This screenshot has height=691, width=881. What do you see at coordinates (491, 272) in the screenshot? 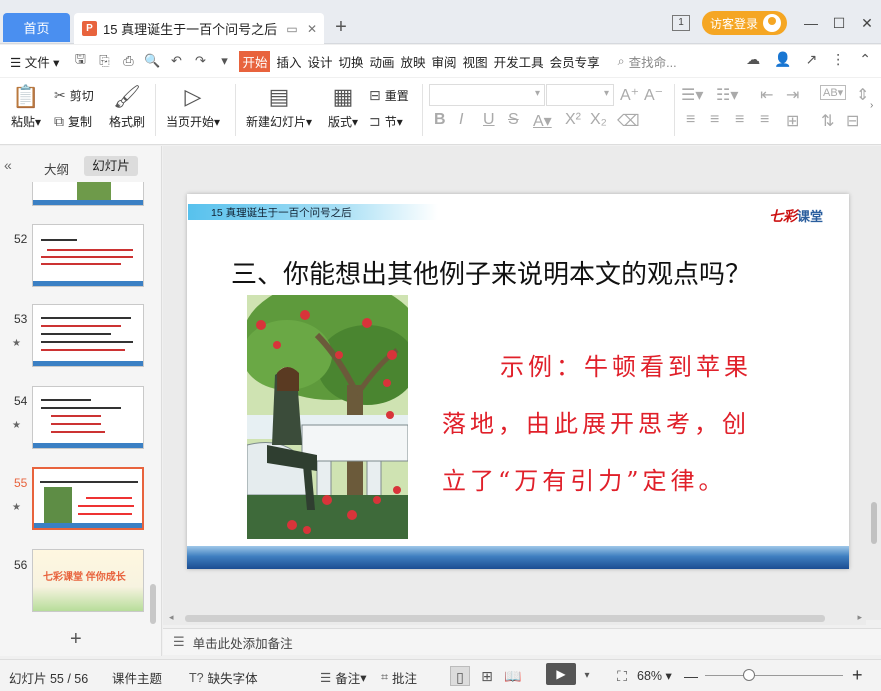
I see `slide-title: 三、你能想出其他例子来说明本文的观点吗？` at bounding box center [491, 272].